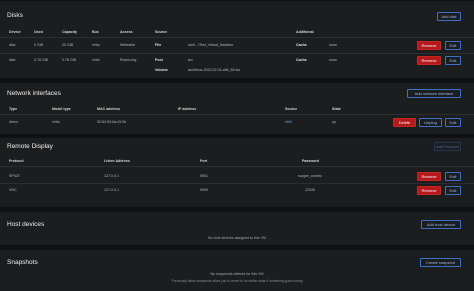 This screenshot has height=291, width=474. I want to click on col-access: Access, so click(126, 32).